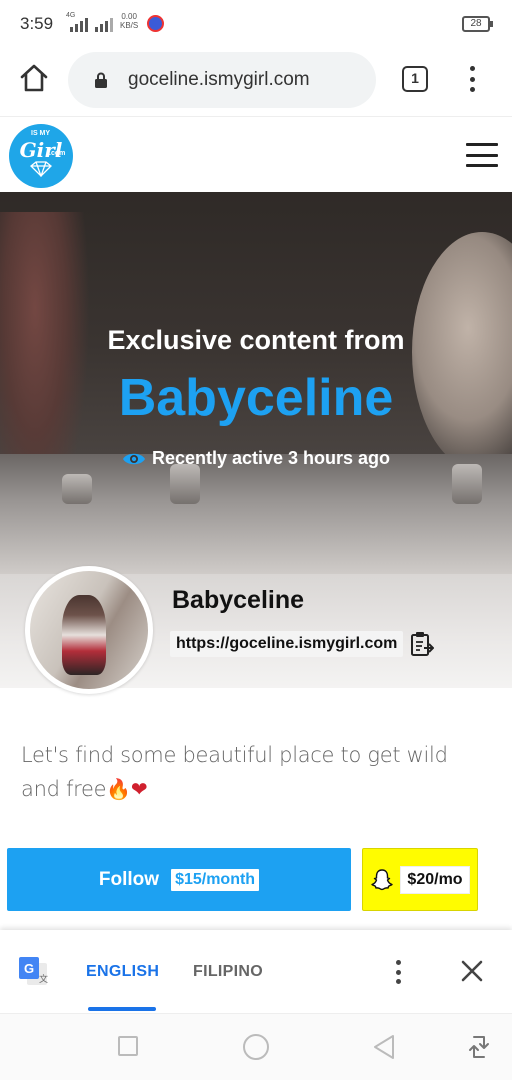  I want to click on hero-background-bathtub, so click(256, 514).